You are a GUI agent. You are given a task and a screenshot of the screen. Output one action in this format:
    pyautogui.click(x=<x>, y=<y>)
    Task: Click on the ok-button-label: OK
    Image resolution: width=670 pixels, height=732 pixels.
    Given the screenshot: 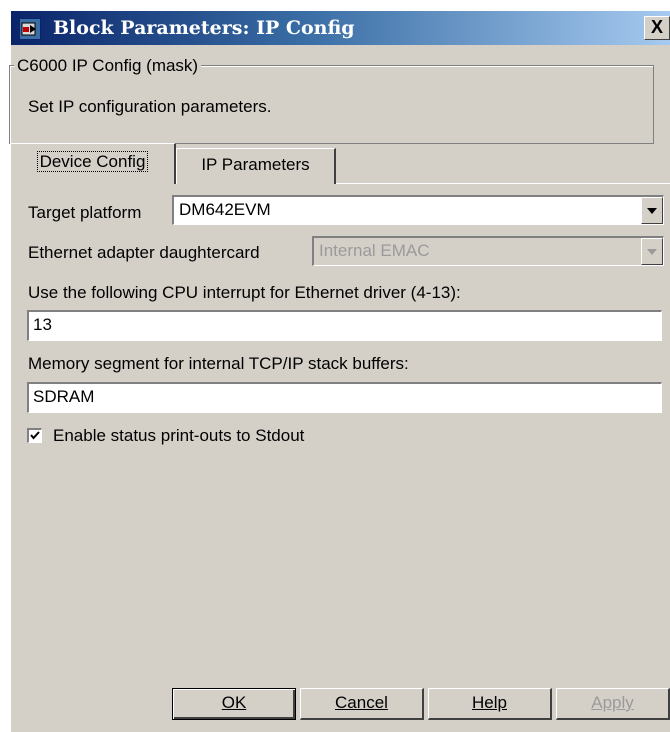 What is the action you would take?
    pyautogui.click(x=234, y=702)
    